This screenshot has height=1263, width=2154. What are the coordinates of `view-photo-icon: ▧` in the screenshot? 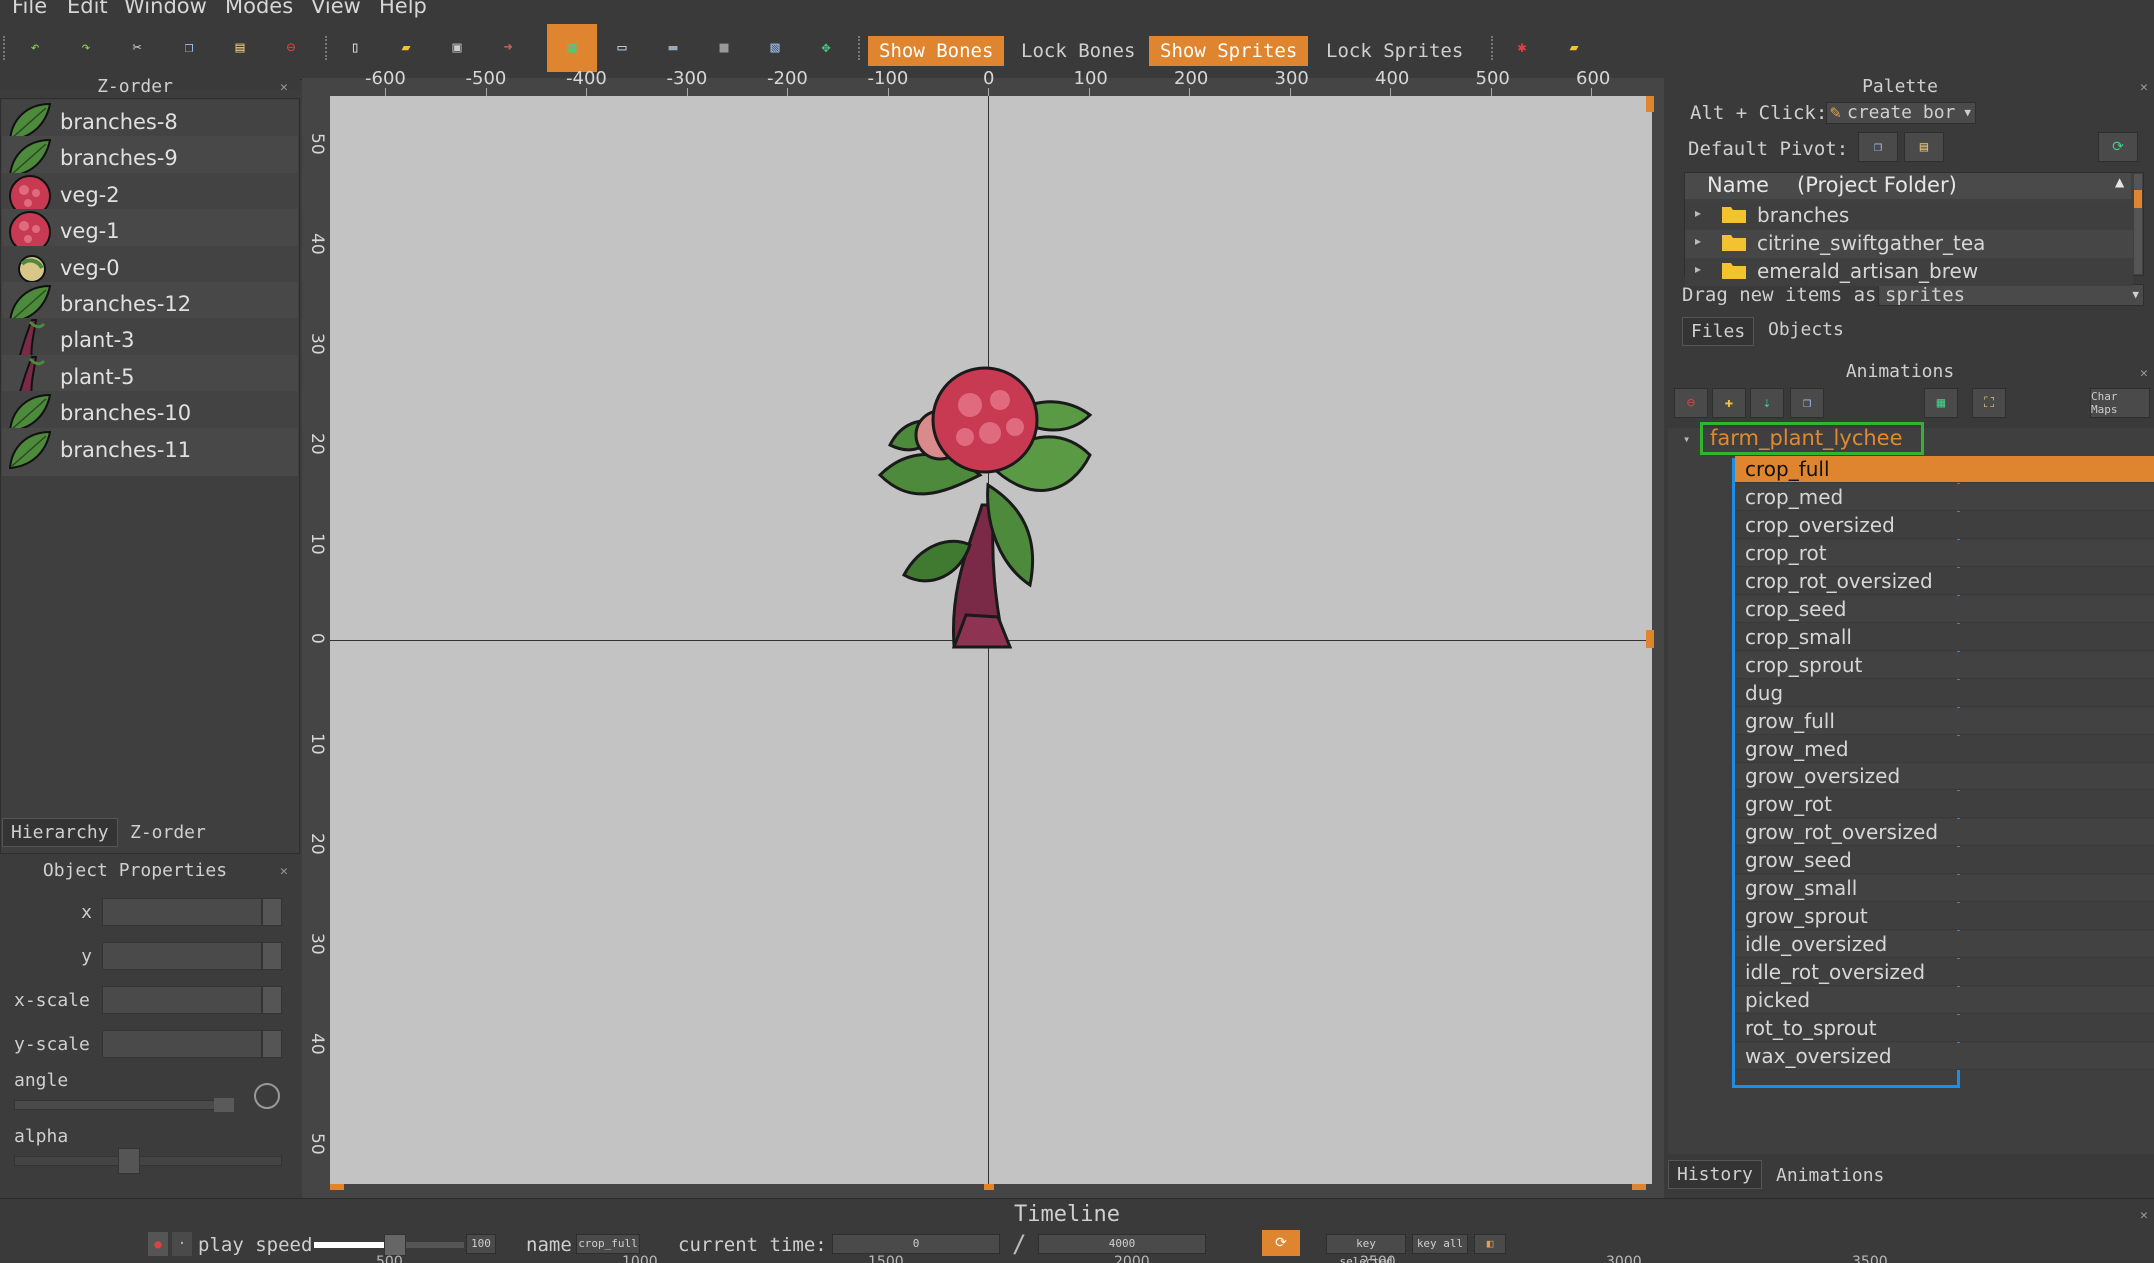 It's located at (775, 47).